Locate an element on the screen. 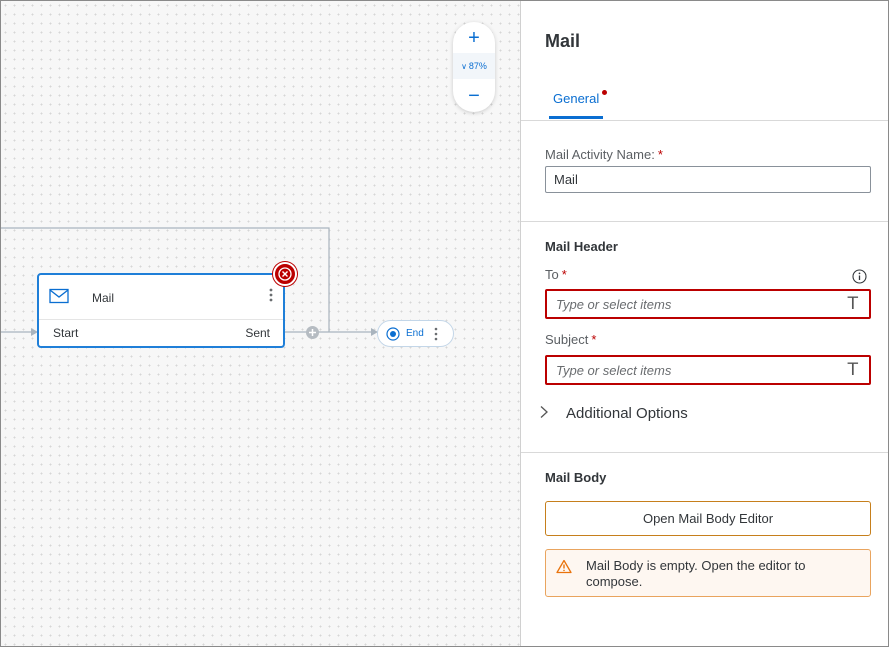 Image resolution: width=889 pixels, height=647 pixels. zoom-level-value: 87% is located at coordinates (477, 66).